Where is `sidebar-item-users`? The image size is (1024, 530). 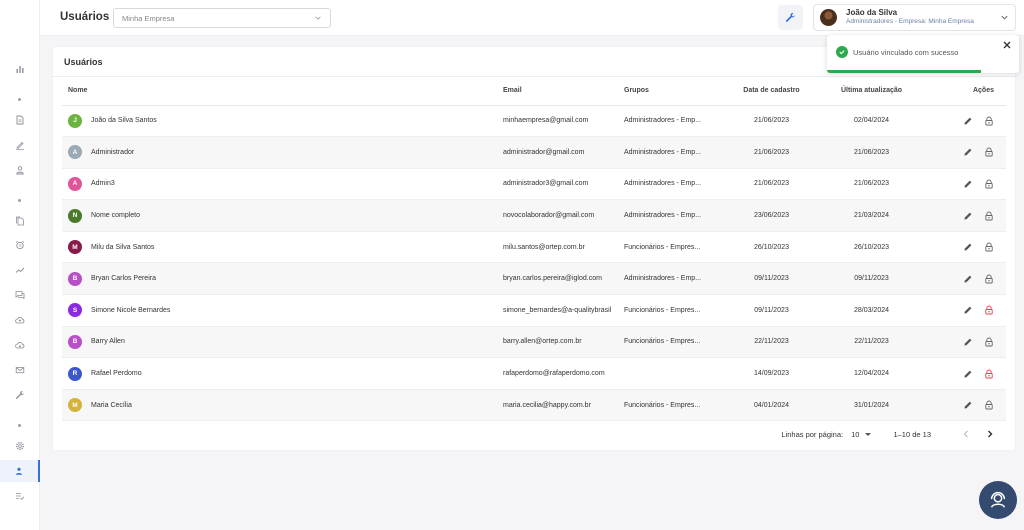
sidebar-item-users is located at coordinates (20, 471).